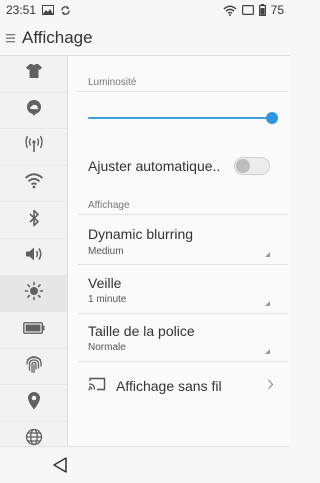  What do you see at coordinates (270, 386) in the screenshot?
I see `chevron-right-icon` at bounding box center [270, 386].